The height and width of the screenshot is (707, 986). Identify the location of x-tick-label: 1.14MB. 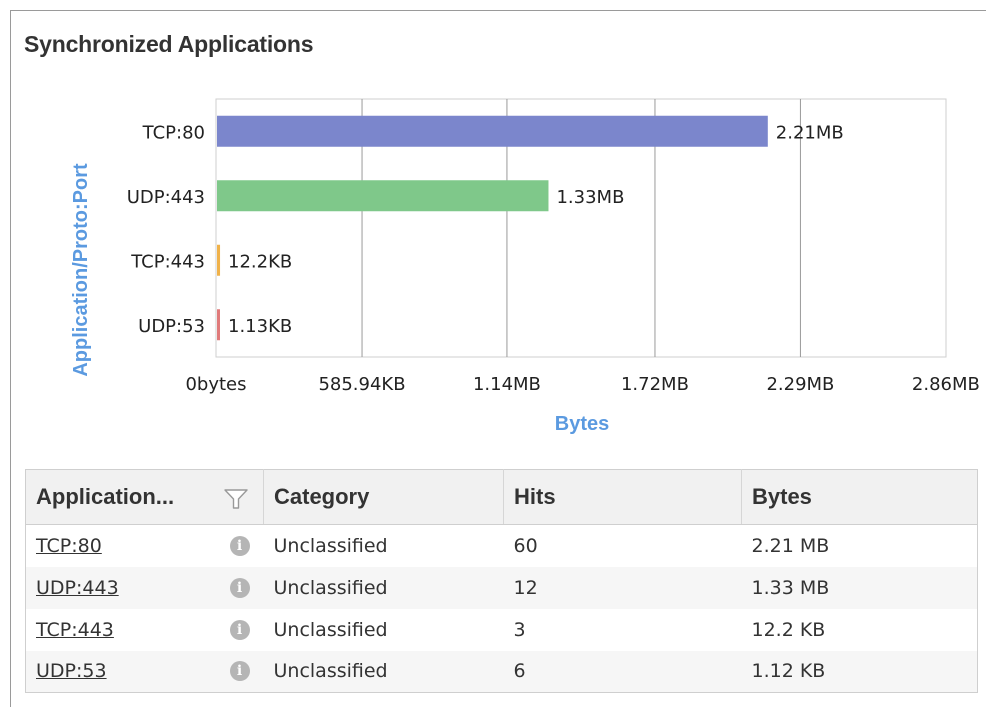
(507, 384).